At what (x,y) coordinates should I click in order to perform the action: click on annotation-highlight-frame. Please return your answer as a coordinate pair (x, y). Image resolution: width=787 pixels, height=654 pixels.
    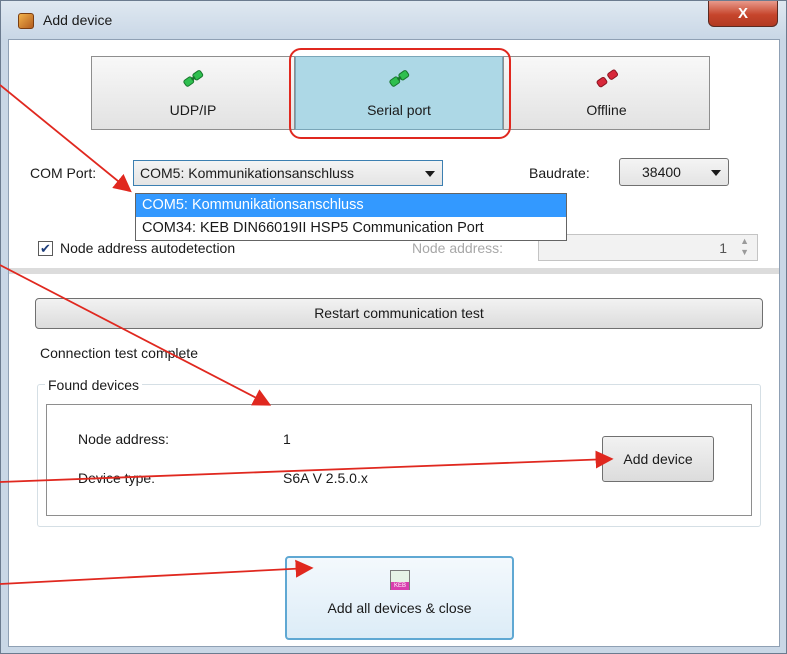
    Looking at the image, I should click on (400, 93).